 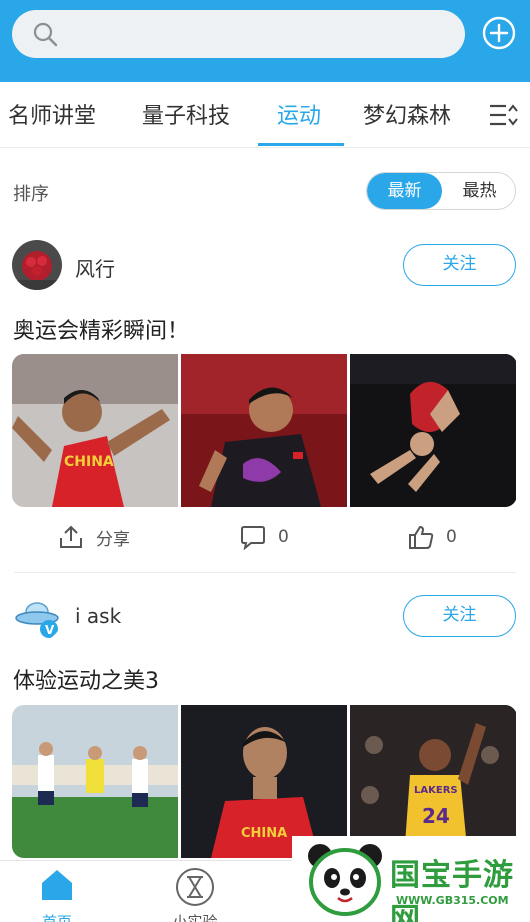 What do you see at coordinates (452, 890) in the screenshot?
I see `watermark-brand: 国宝手游网` at bounding box center [452, 890].